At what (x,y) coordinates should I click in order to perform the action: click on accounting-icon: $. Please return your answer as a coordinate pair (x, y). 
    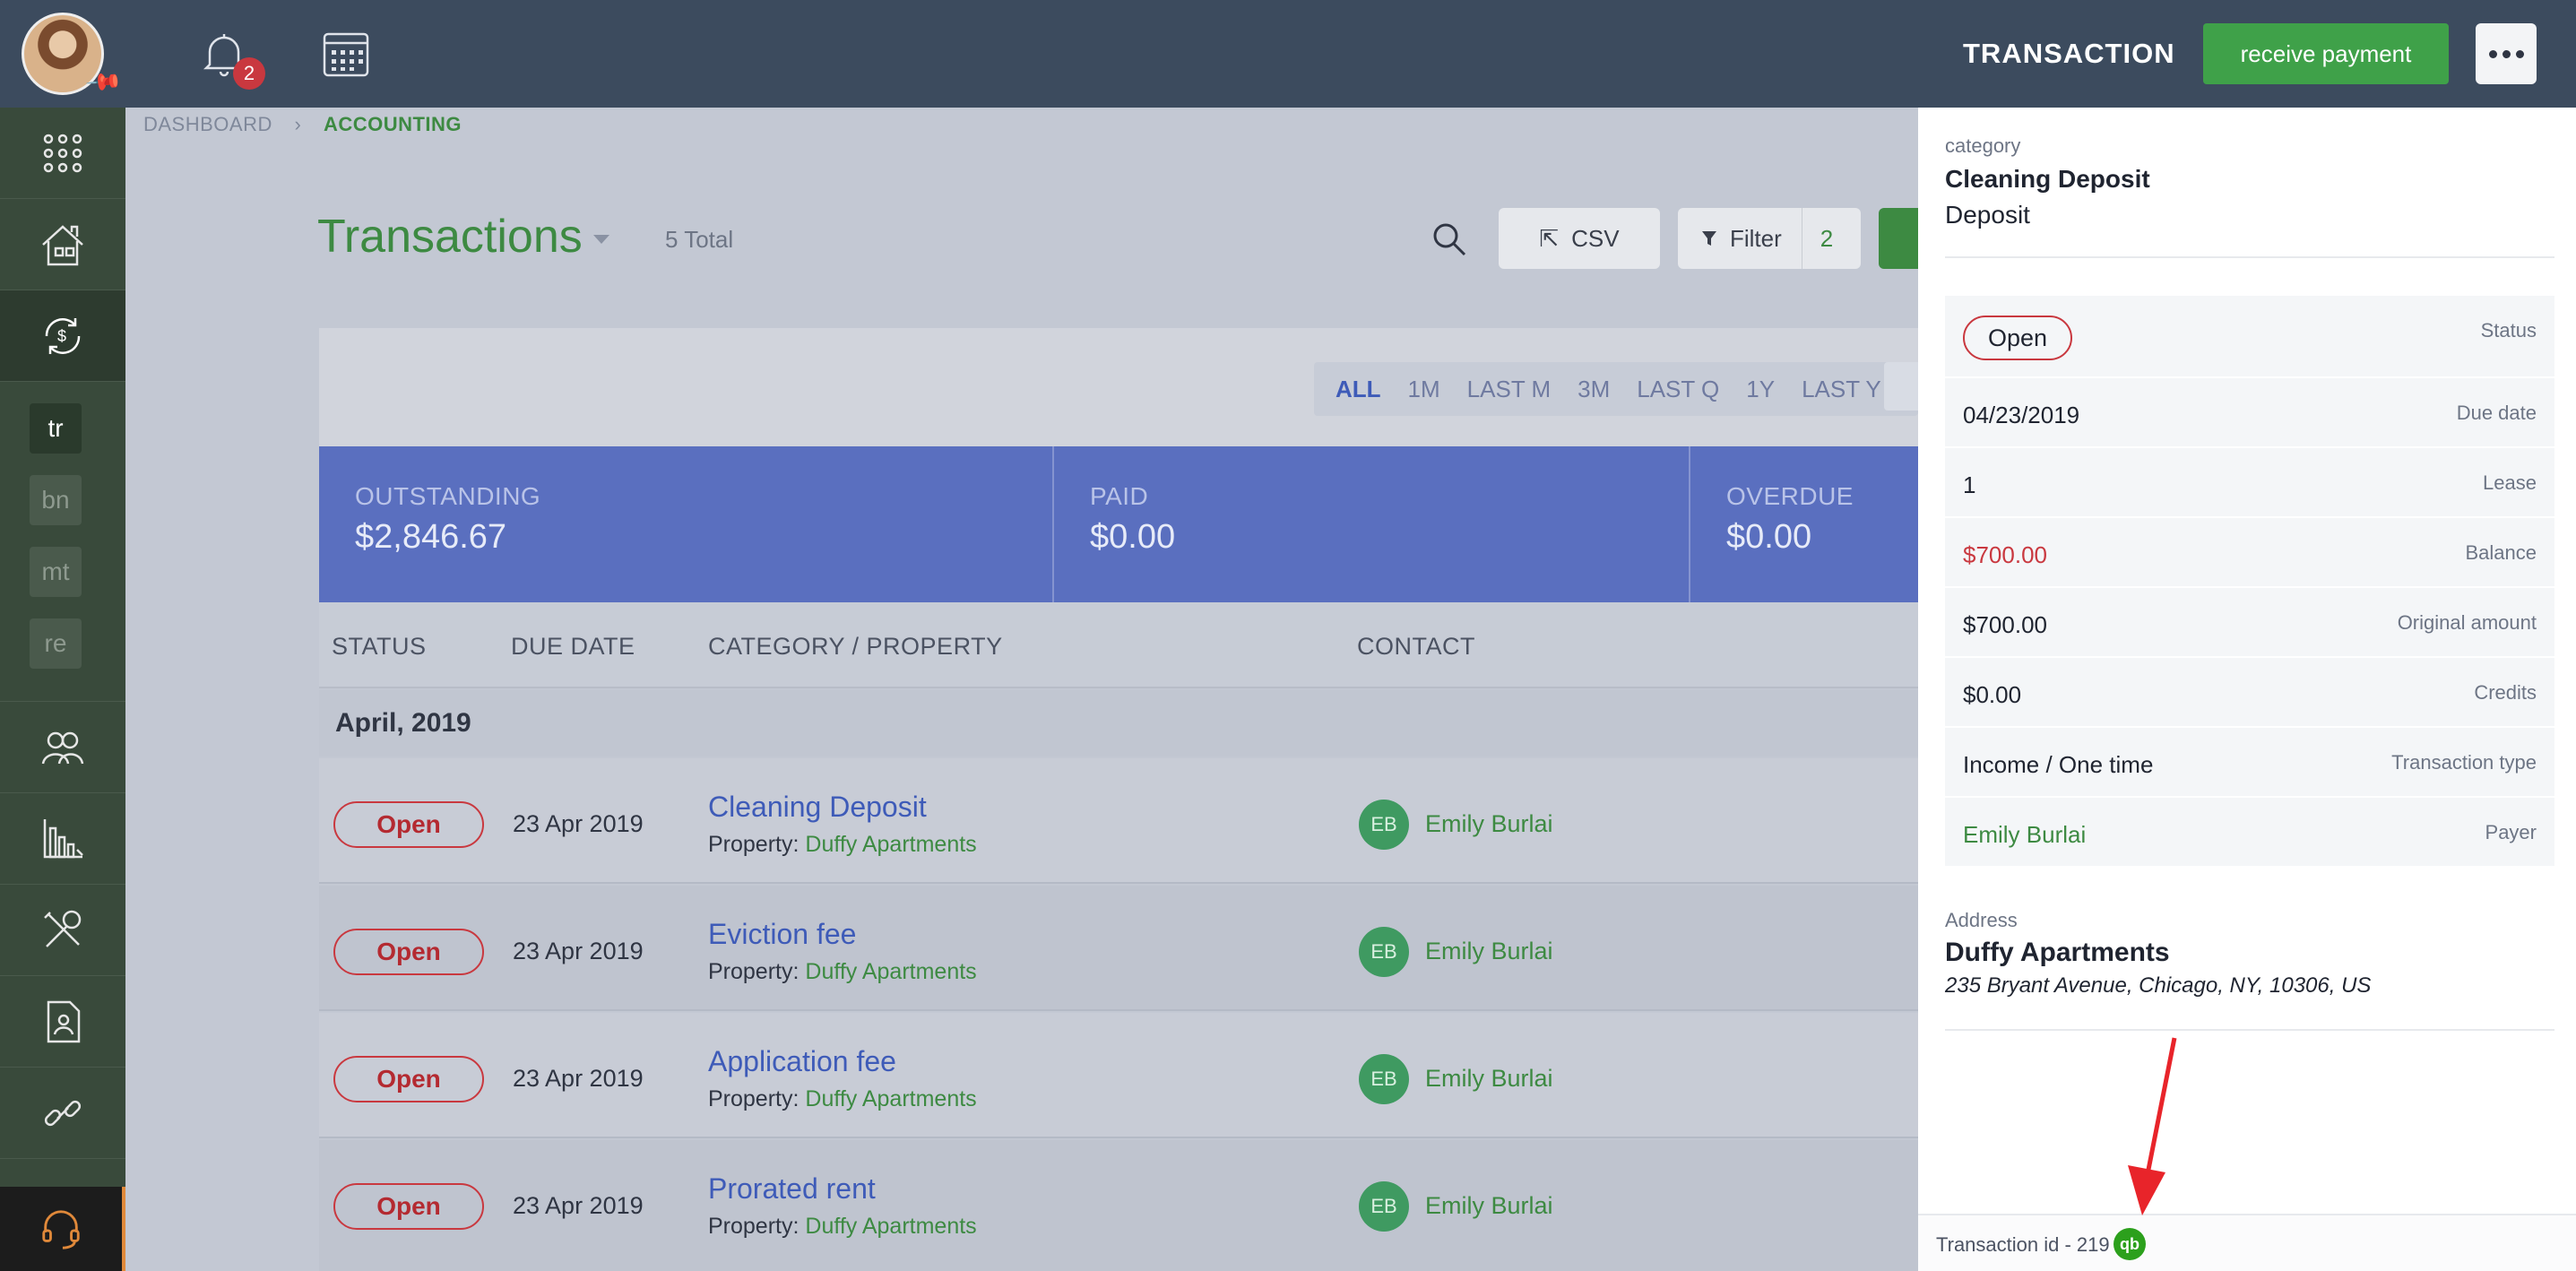
    Looking at the image, I should click on (63, 335).